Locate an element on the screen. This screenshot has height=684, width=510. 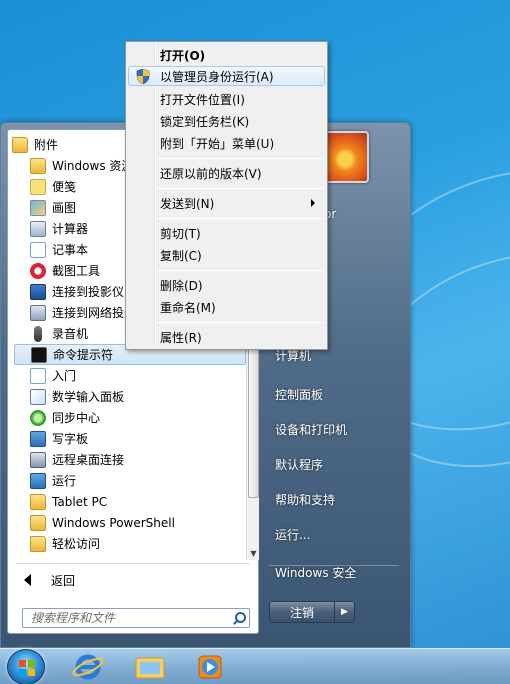
menu-item-cut: 剪切(T) is located at coordinates (226, 233).